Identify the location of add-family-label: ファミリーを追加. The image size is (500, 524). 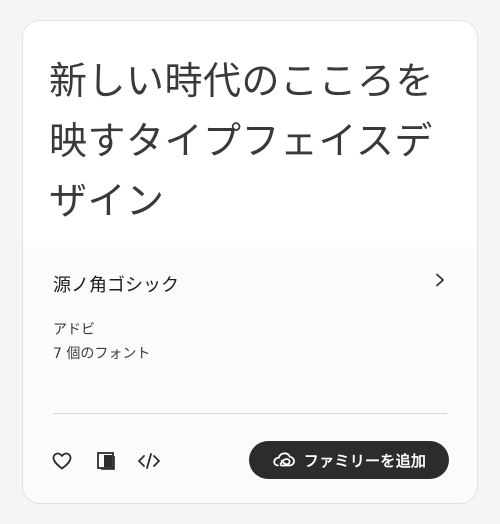
(365, 460).